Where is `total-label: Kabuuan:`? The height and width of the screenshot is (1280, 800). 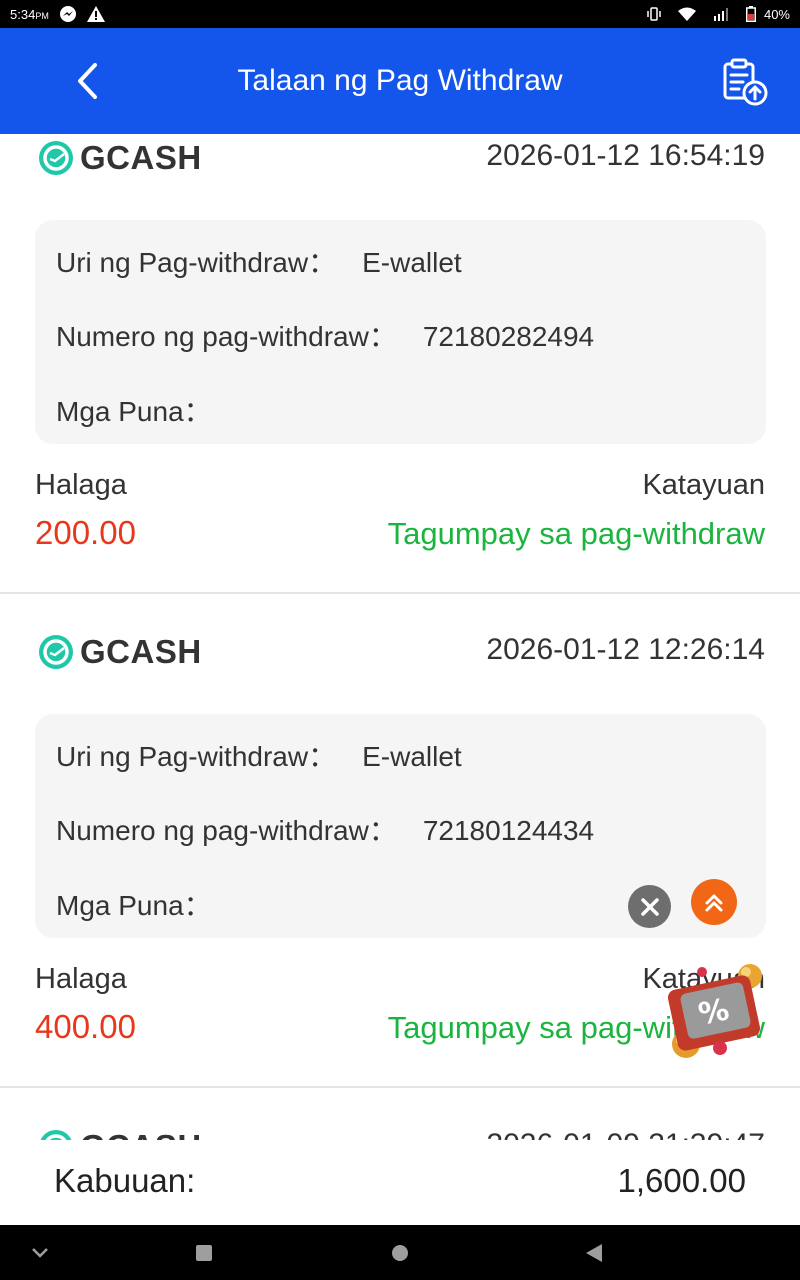 total-label: Kabuuan: is located at coordinates (125, 1180).